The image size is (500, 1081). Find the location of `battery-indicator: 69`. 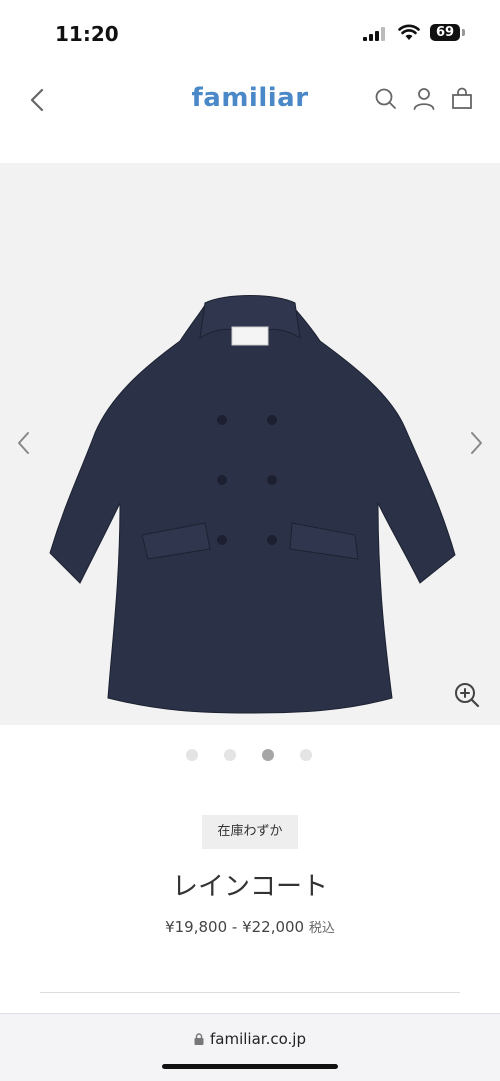

battery-indicator: 69 is located at coordinates (445, 32).